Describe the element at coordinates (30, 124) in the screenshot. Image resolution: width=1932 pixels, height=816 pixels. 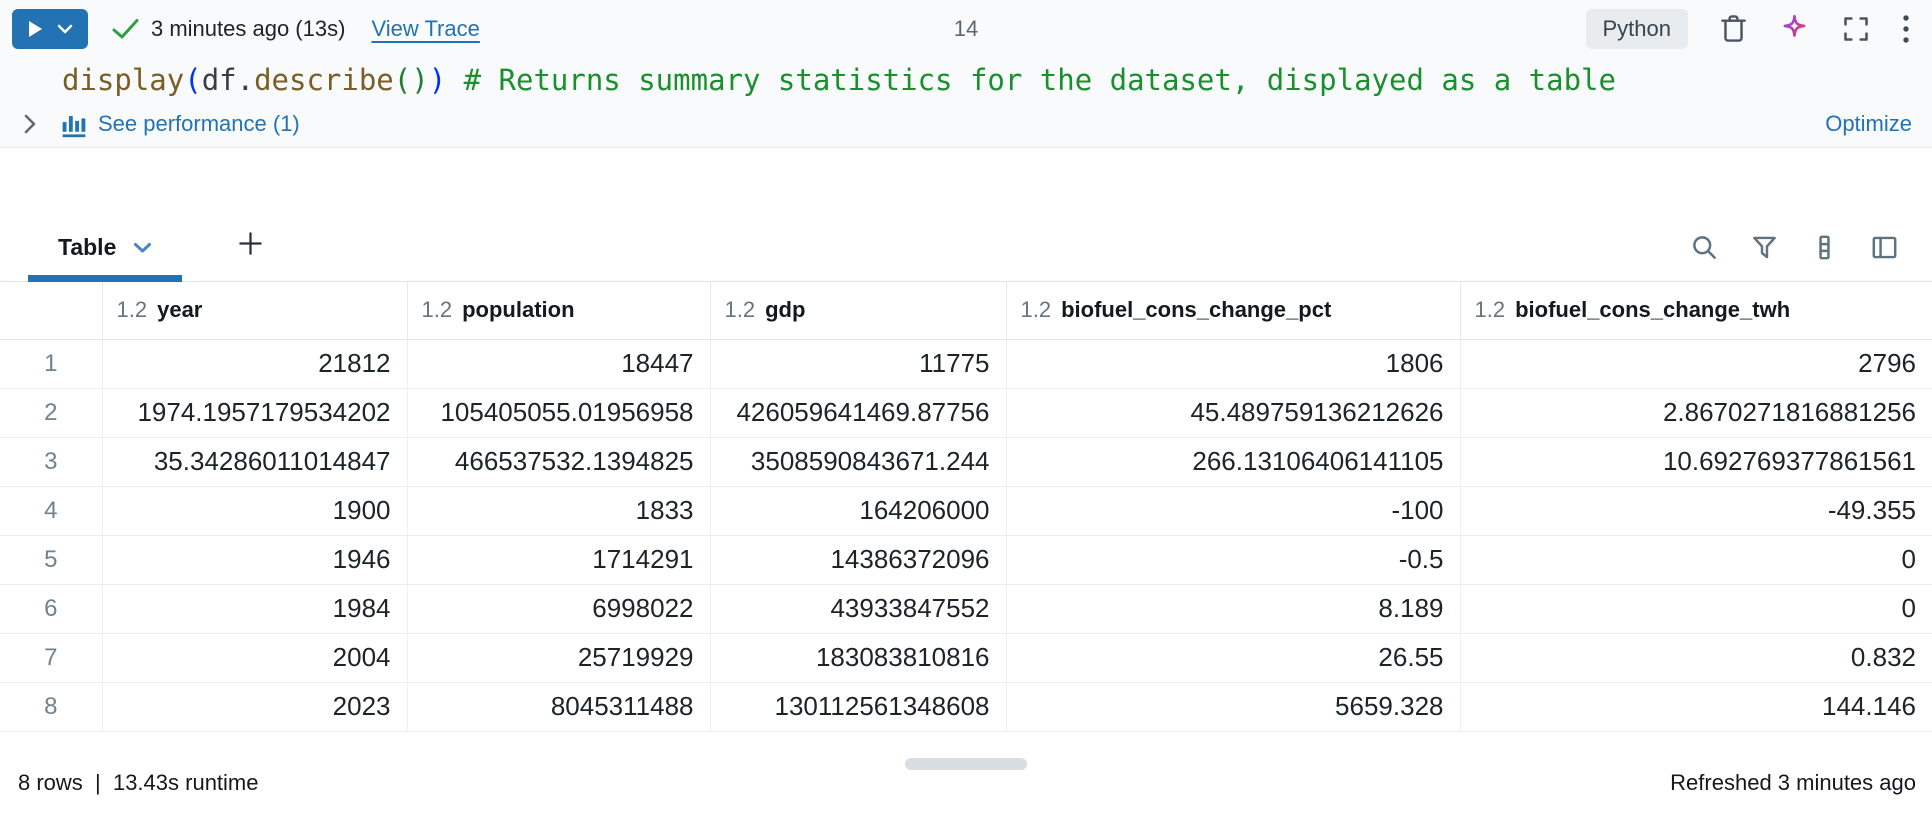
I see `chevron-right-icon` at that location.